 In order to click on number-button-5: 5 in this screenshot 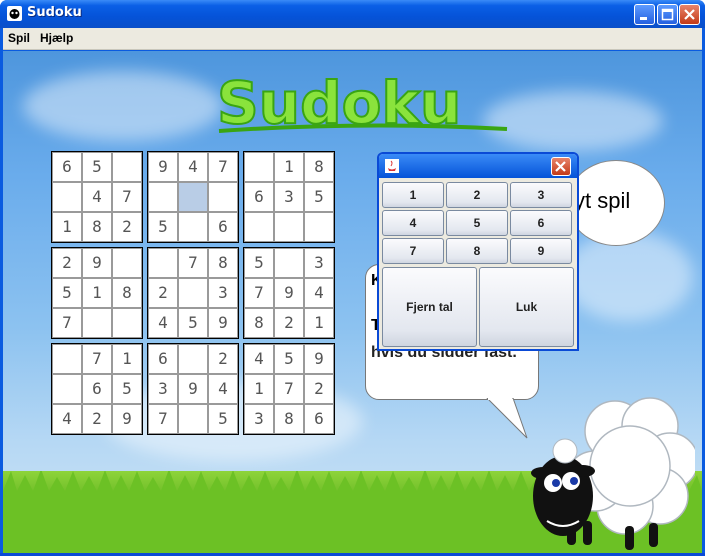, I will do `click(477, 223)`.